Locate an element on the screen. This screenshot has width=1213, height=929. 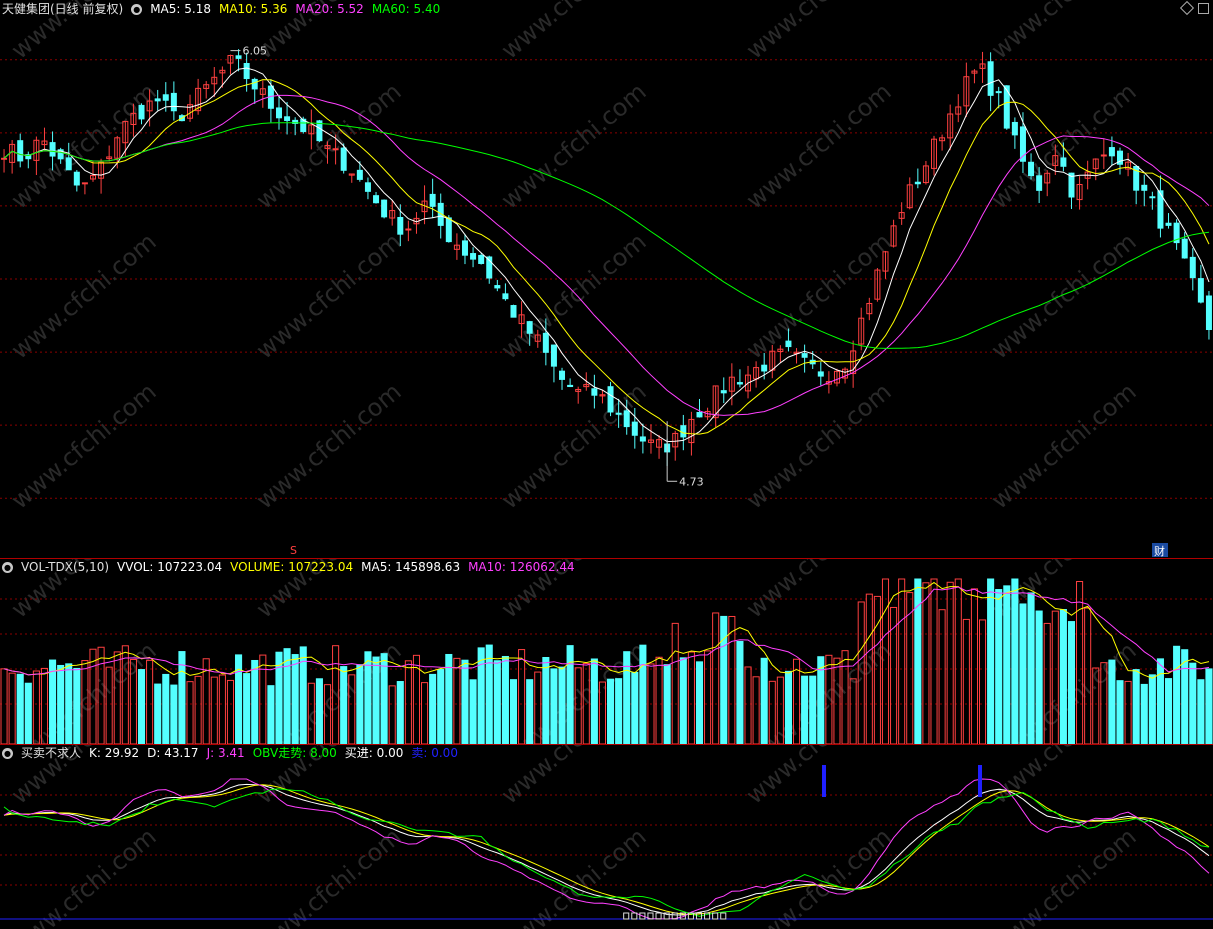
settings-icon: ● is located at coordinates (137, 9).